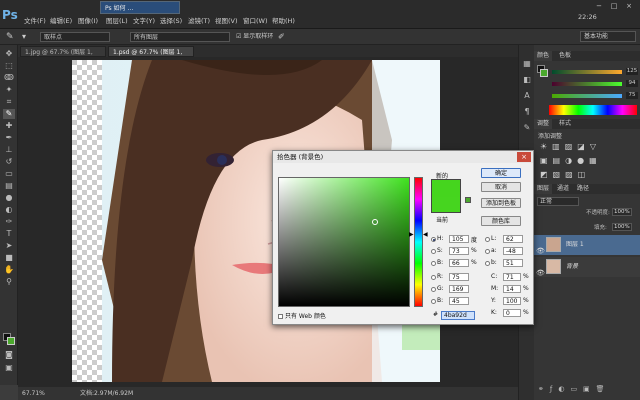 The width and height of the screenshot is (640, 400). I want to click on radio-lab-b, so click(487, 263).